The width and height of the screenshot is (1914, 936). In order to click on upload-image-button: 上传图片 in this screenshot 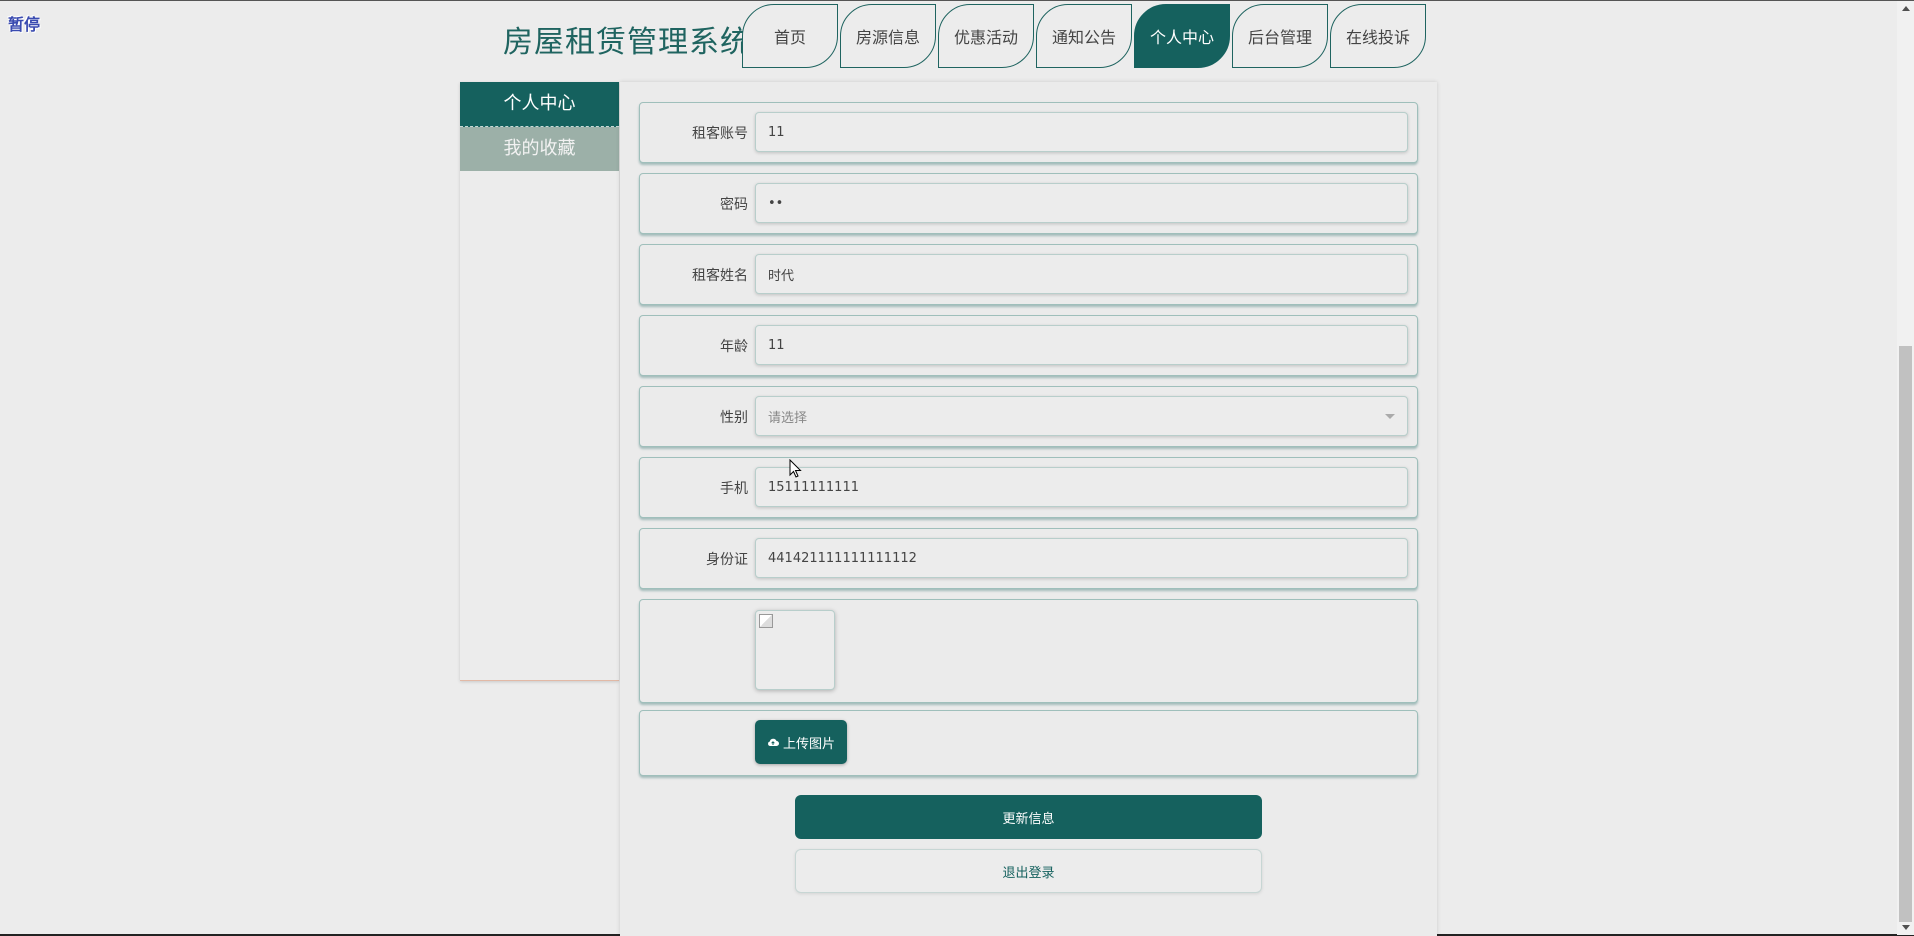, I will do `click(801, 742)`.